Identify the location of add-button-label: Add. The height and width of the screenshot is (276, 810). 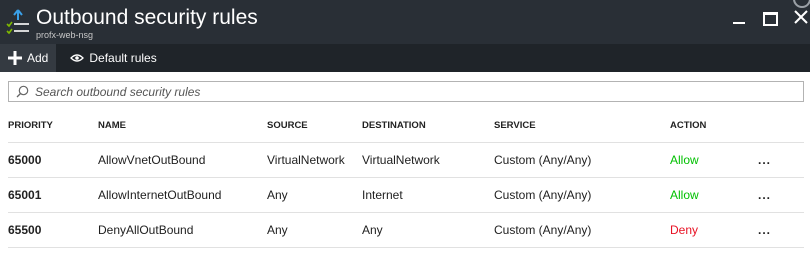
(38, 58).